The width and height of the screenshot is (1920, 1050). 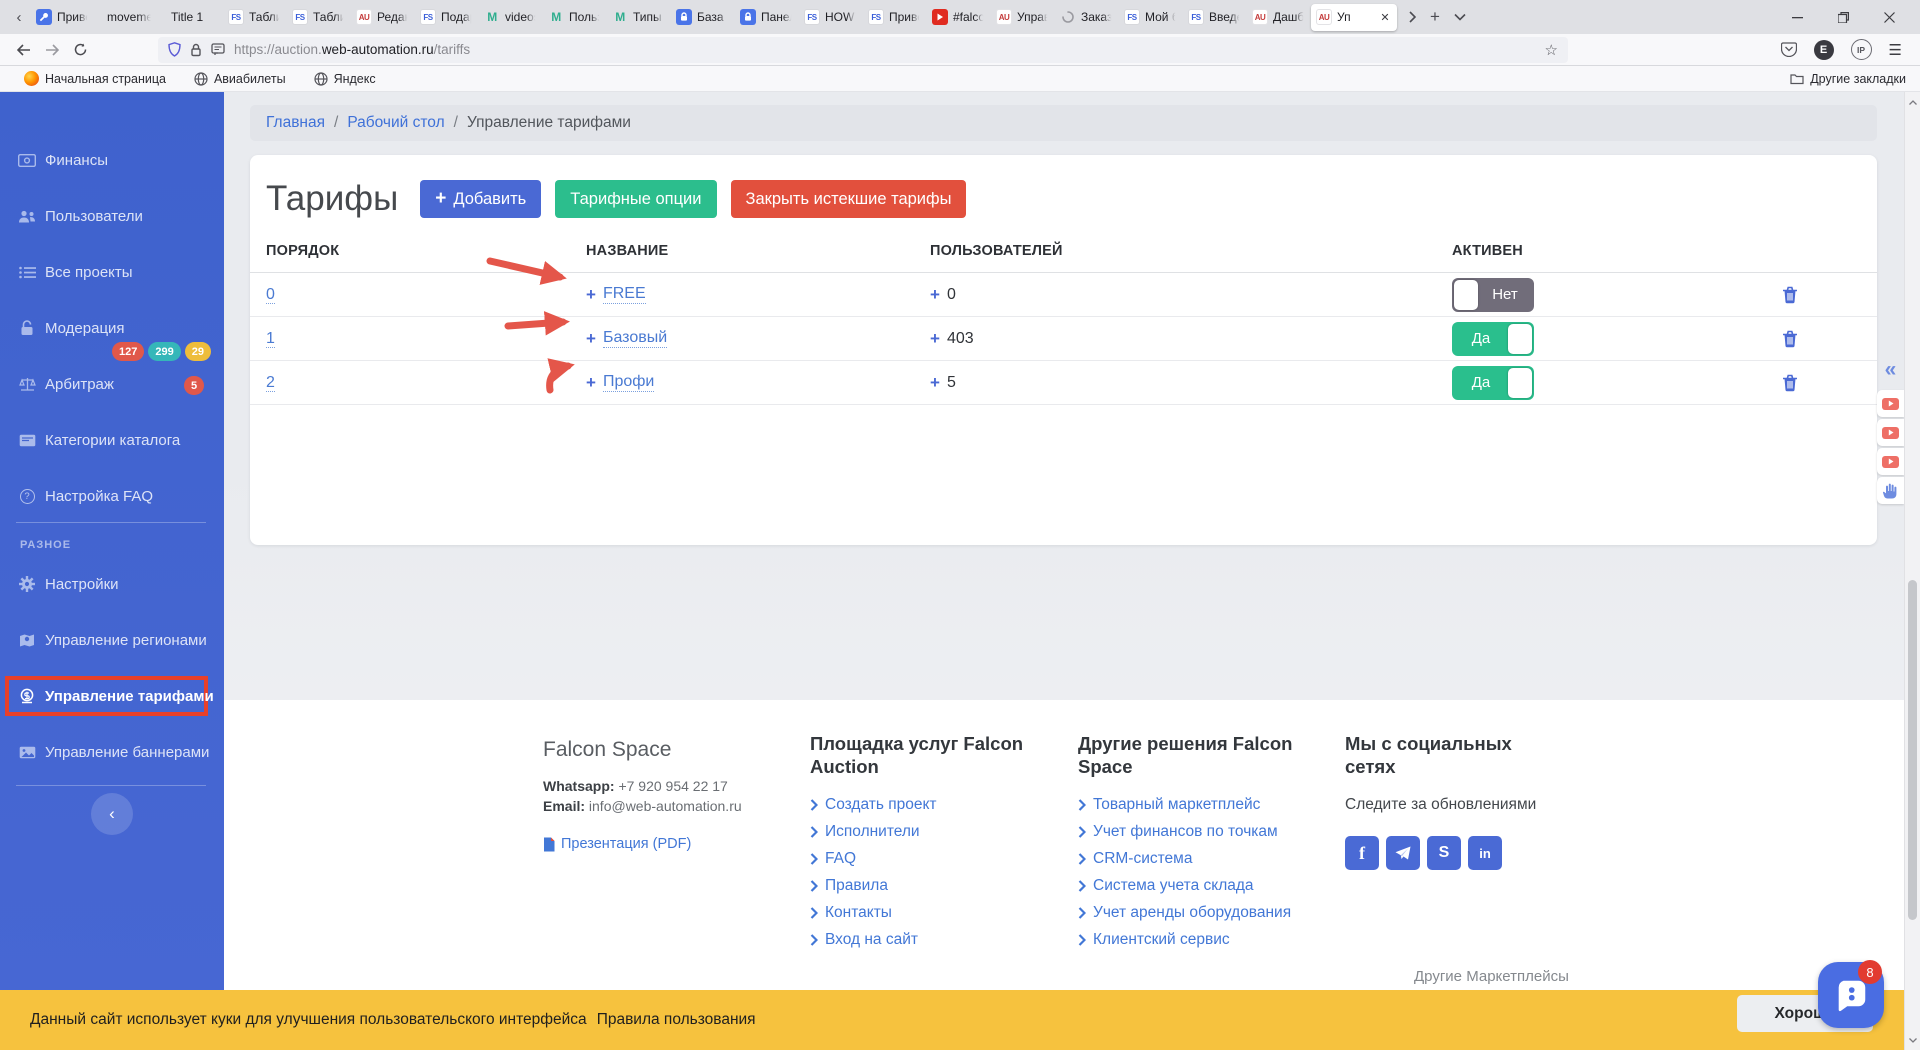 What do you see at coordinates (510, 17) in the screenshot?
I see `browser-tab: M videos ✕` at bounding box center [510, 17].